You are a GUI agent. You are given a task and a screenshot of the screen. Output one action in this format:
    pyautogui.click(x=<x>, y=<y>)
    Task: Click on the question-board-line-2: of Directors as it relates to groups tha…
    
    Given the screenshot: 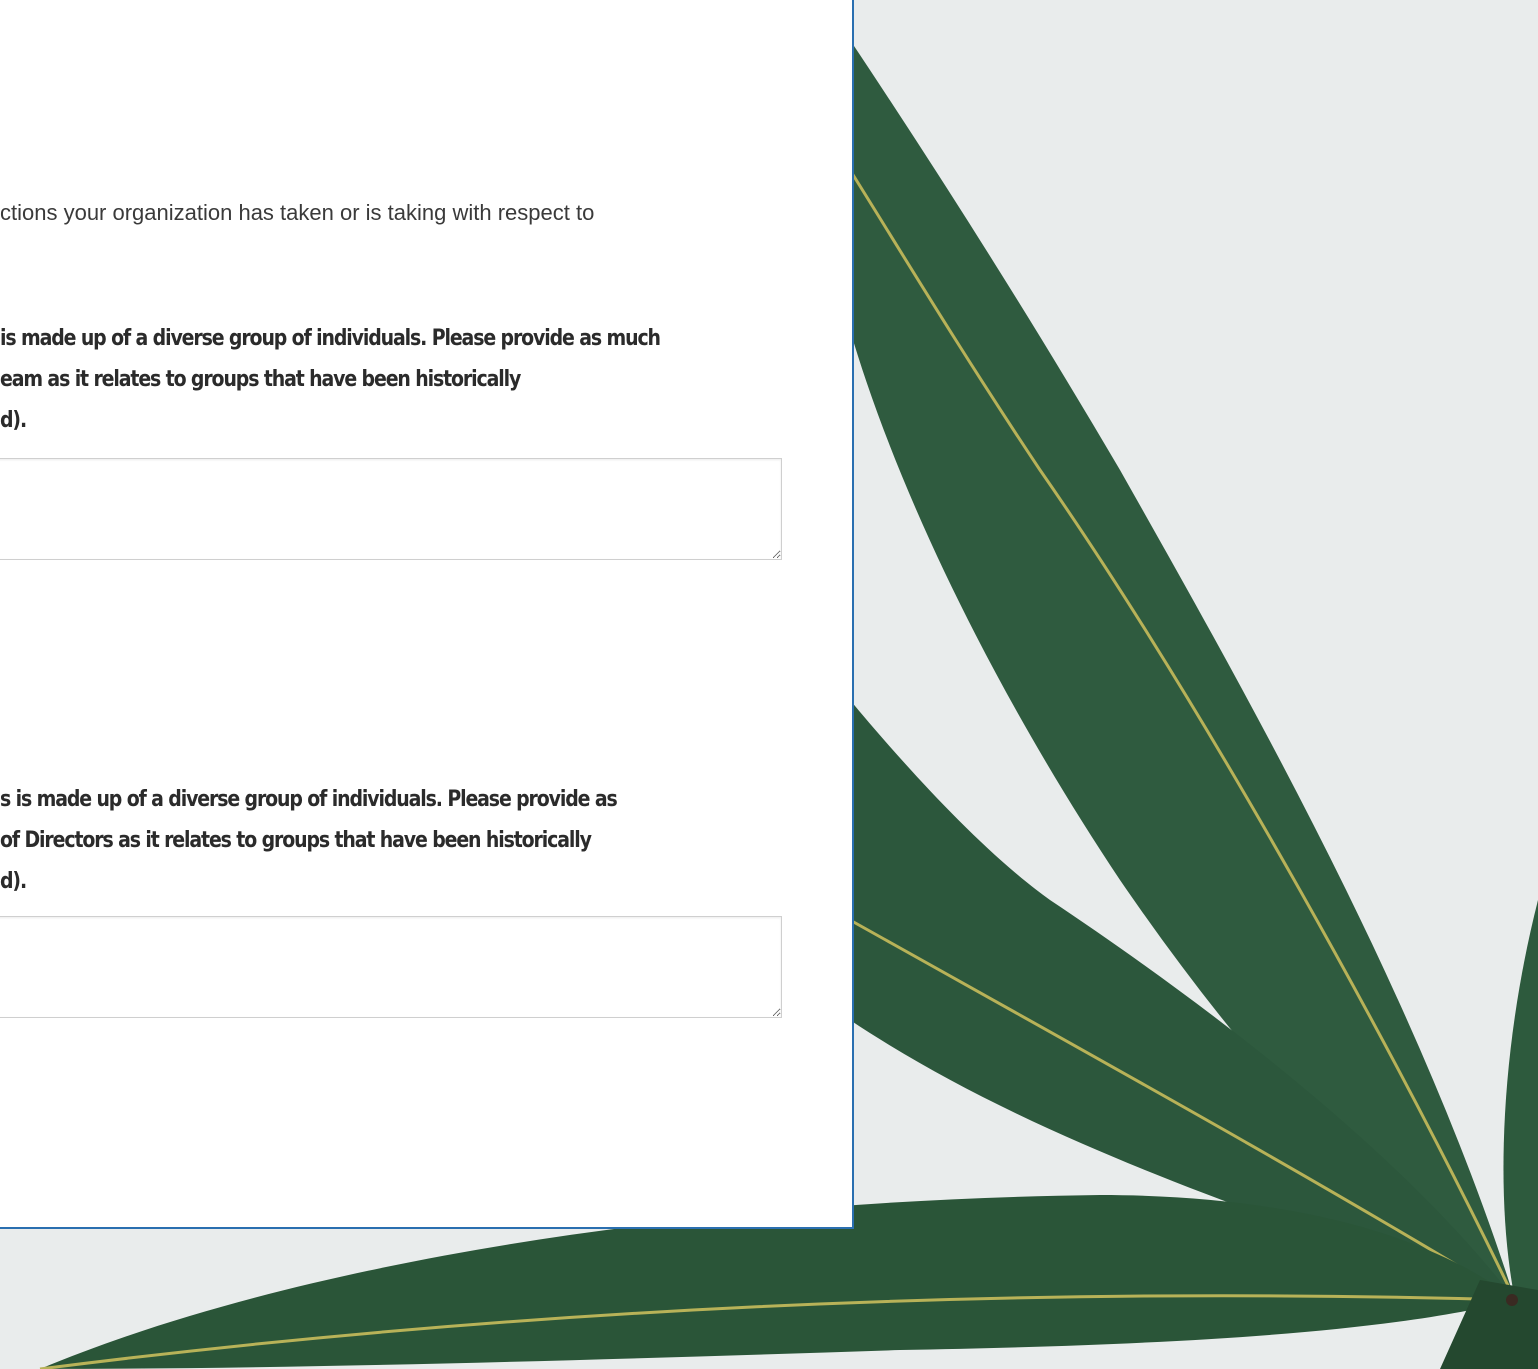 What is the action you would take?
    pyautogui.click(x=296, y=840)
    